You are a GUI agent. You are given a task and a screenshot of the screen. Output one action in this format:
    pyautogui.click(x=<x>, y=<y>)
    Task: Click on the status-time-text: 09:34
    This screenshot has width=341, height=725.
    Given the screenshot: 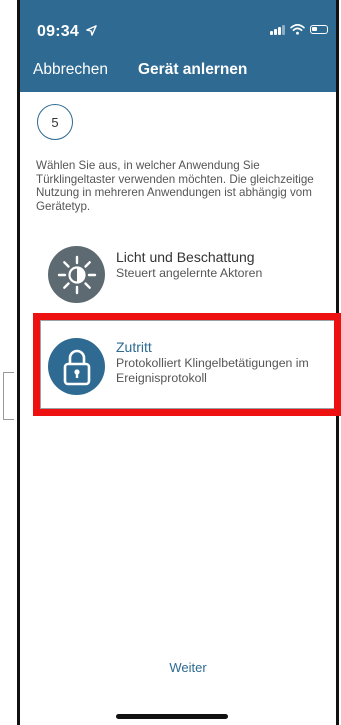 What is the action you would take?
    pyautogui.click(x=58, y=31)
    